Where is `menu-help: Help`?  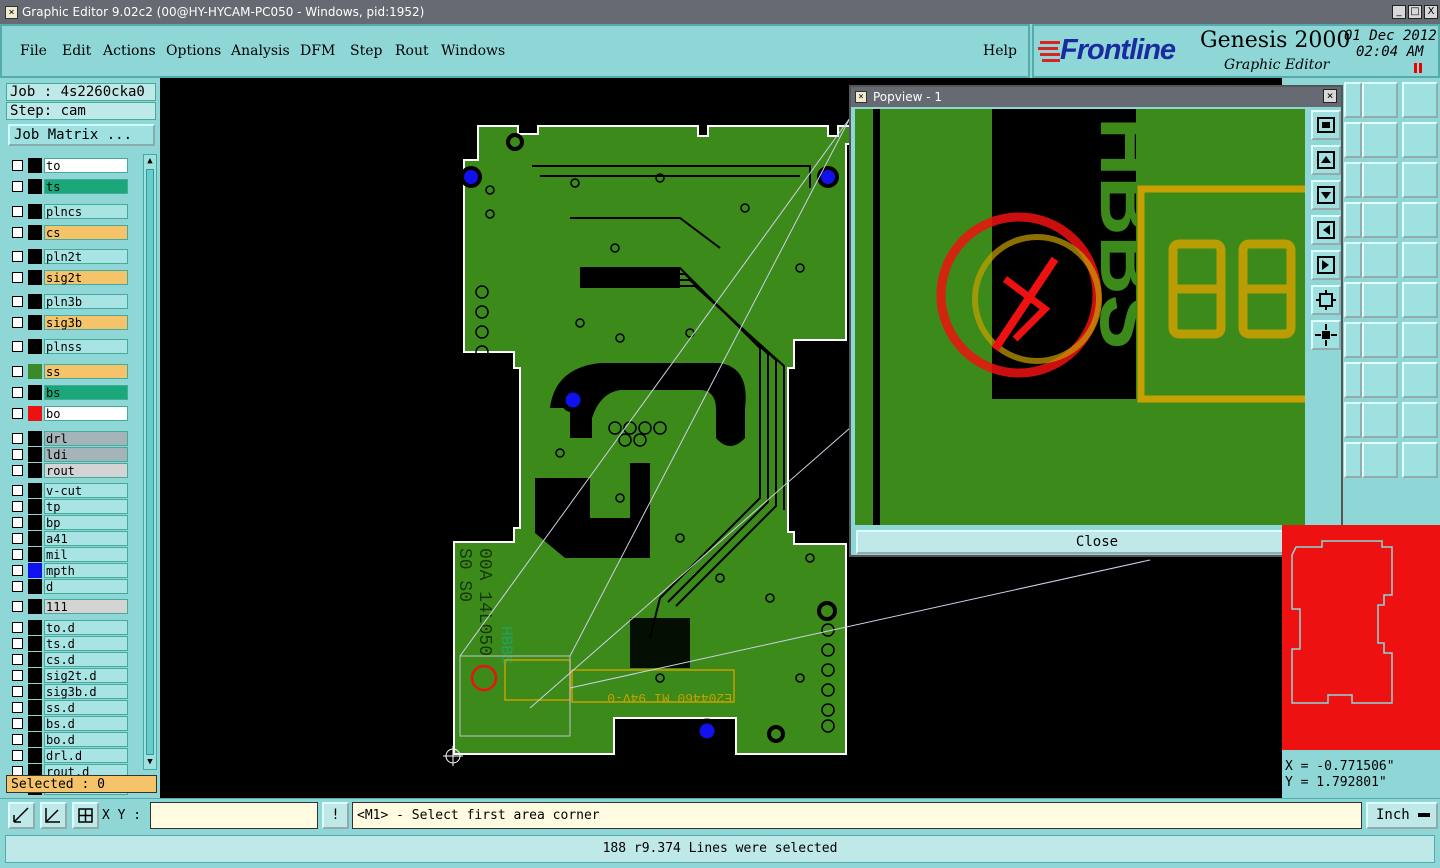 menu-help: Help is located at coordinates (1000, 51).